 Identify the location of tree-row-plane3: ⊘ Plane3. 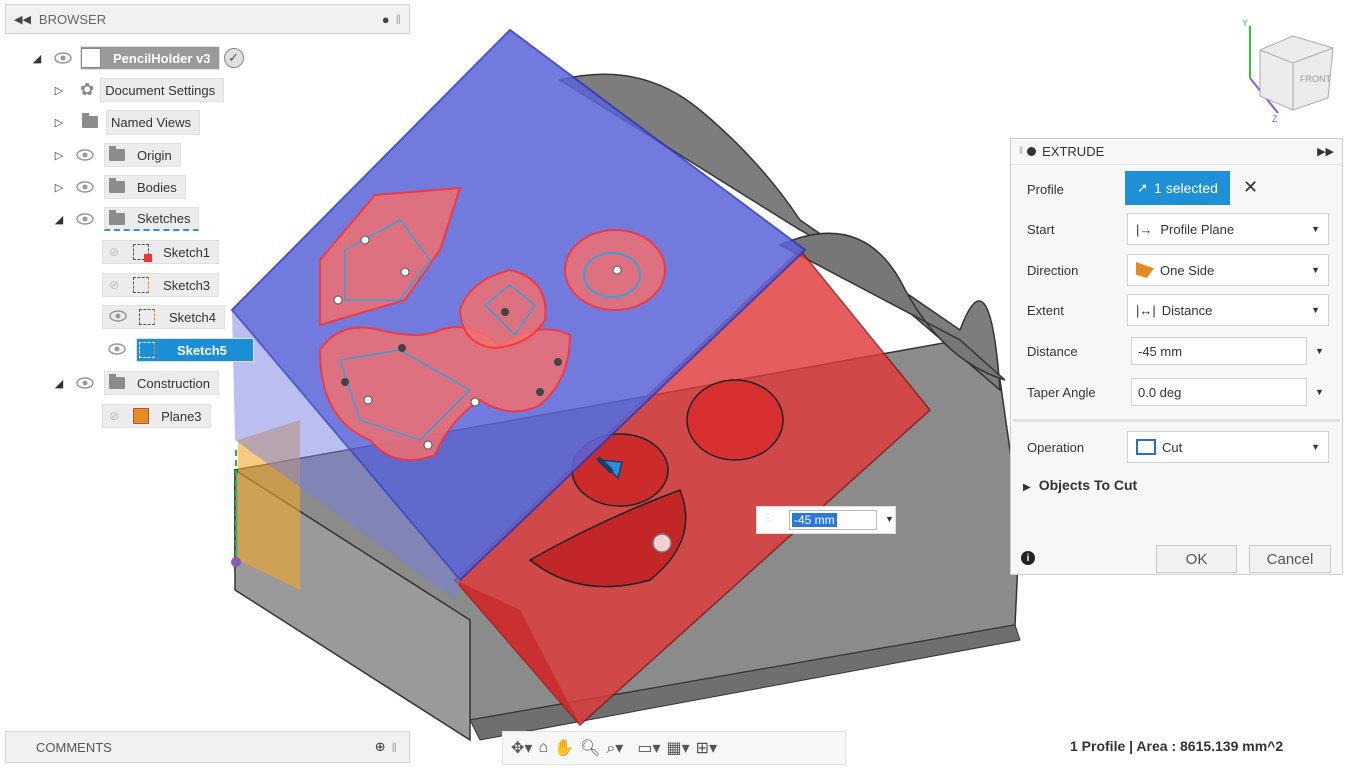
(156, 416).